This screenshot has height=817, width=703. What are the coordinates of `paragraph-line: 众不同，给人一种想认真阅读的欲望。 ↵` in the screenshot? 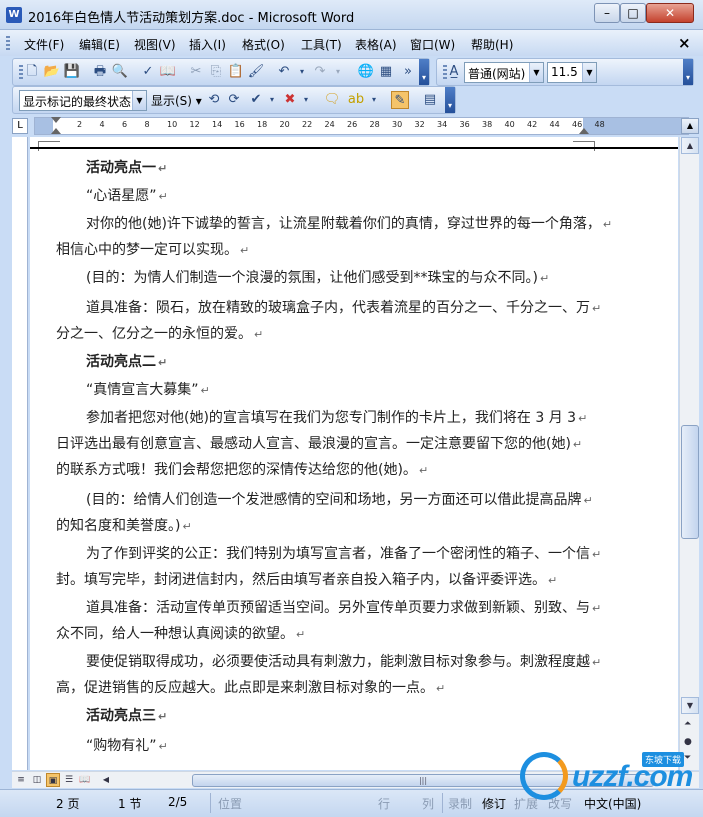 It's located at (180, 634).